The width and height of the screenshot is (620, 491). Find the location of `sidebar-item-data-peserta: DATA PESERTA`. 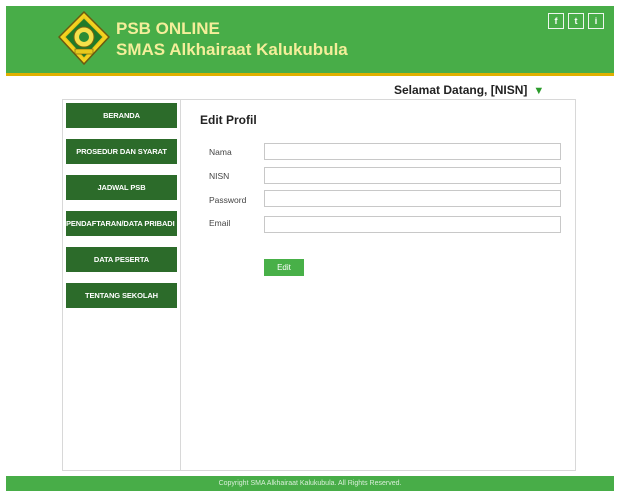

sidebar-item-data-peserta: DATA PESERTA is located at coordinates (121, 259).